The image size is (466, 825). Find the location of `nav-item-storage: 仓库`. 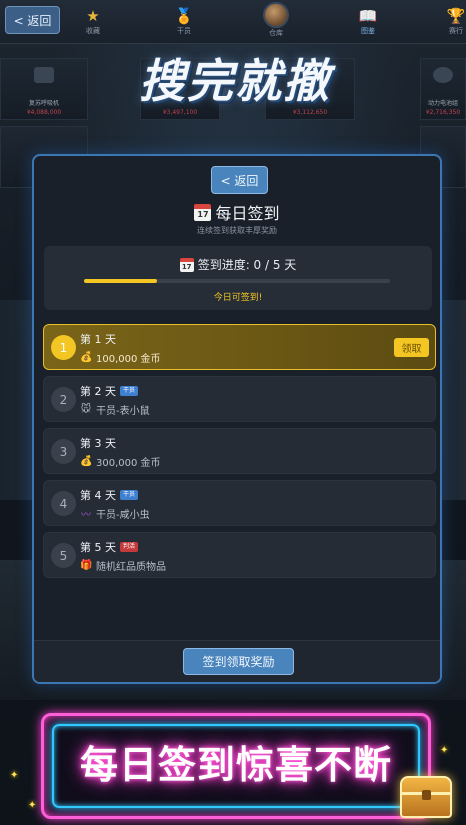

nav-item-storage: 仓库 is located at coordinates (276, 20).